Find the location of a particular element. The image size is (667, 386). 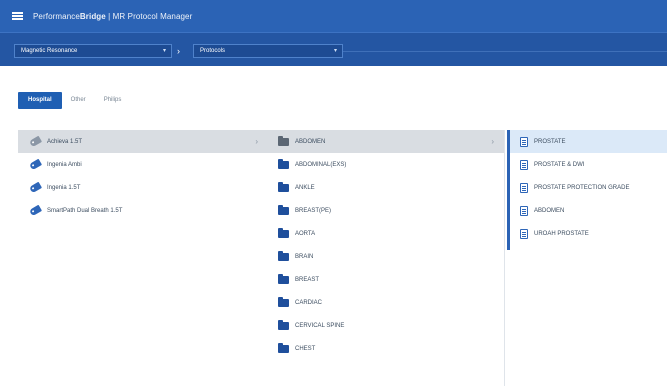

tab-philips: Philips is located at coordinates (113, 100).